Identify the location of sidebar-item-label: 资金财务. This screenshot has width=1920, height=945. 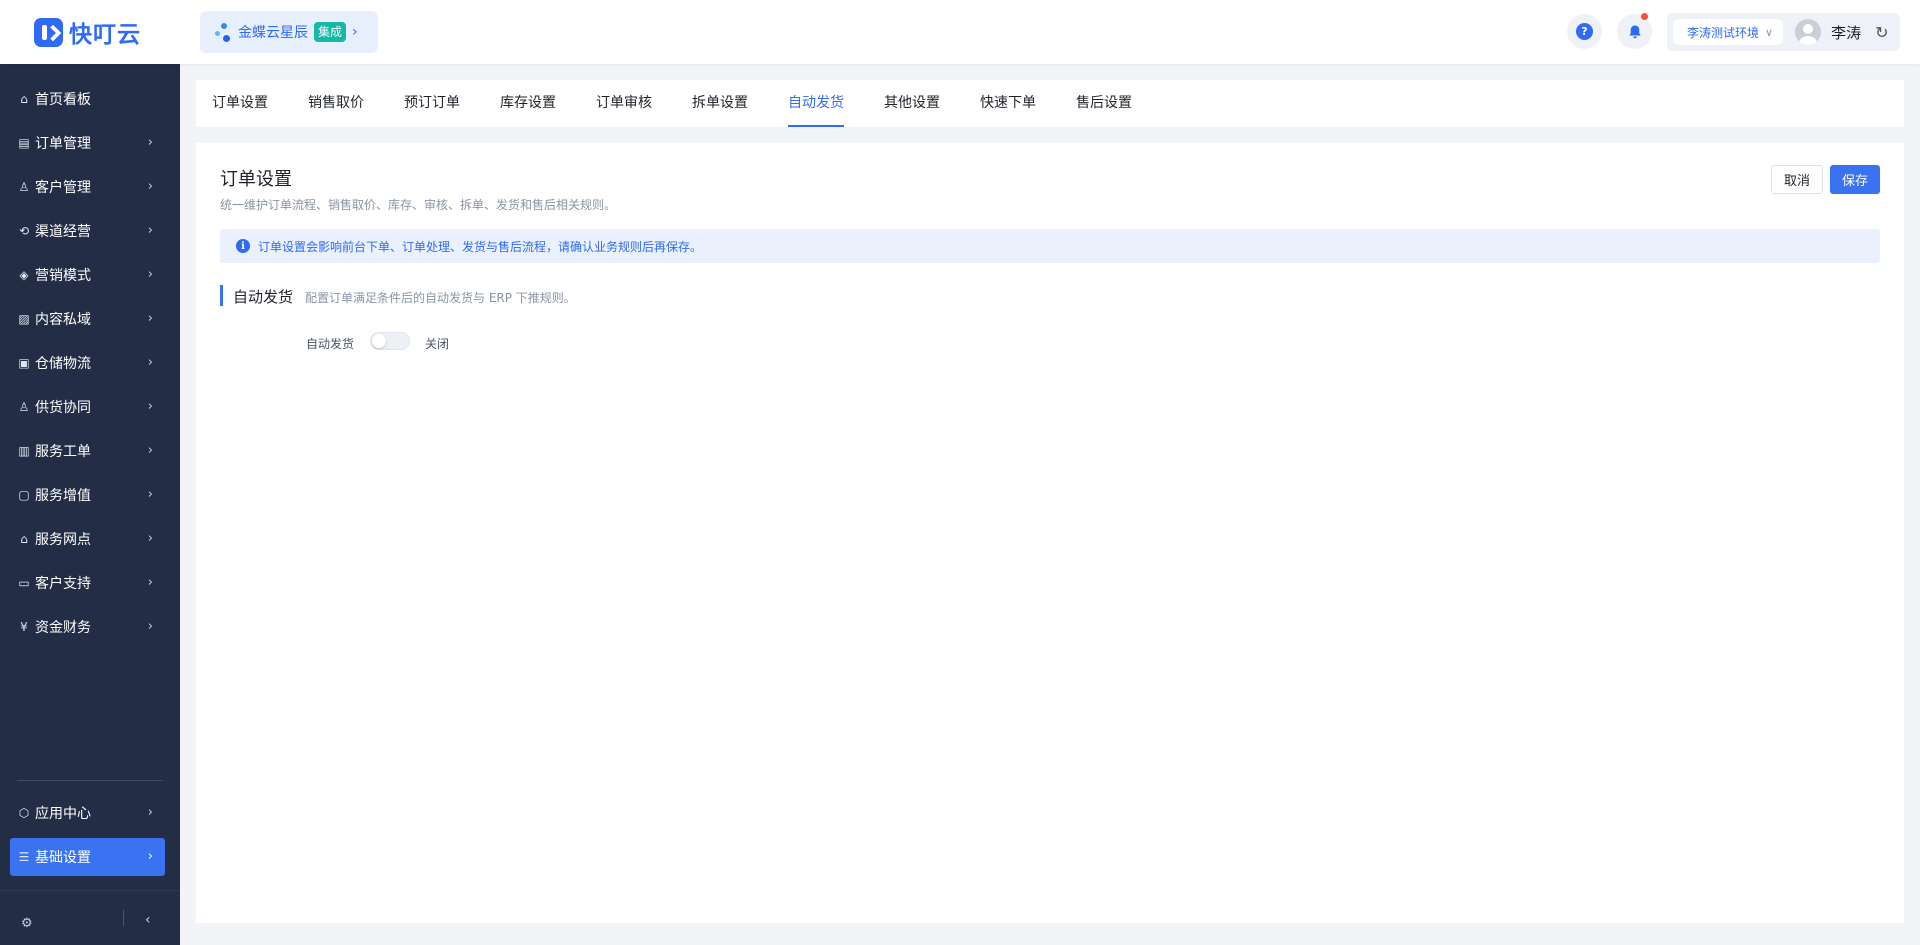
(63, 628).